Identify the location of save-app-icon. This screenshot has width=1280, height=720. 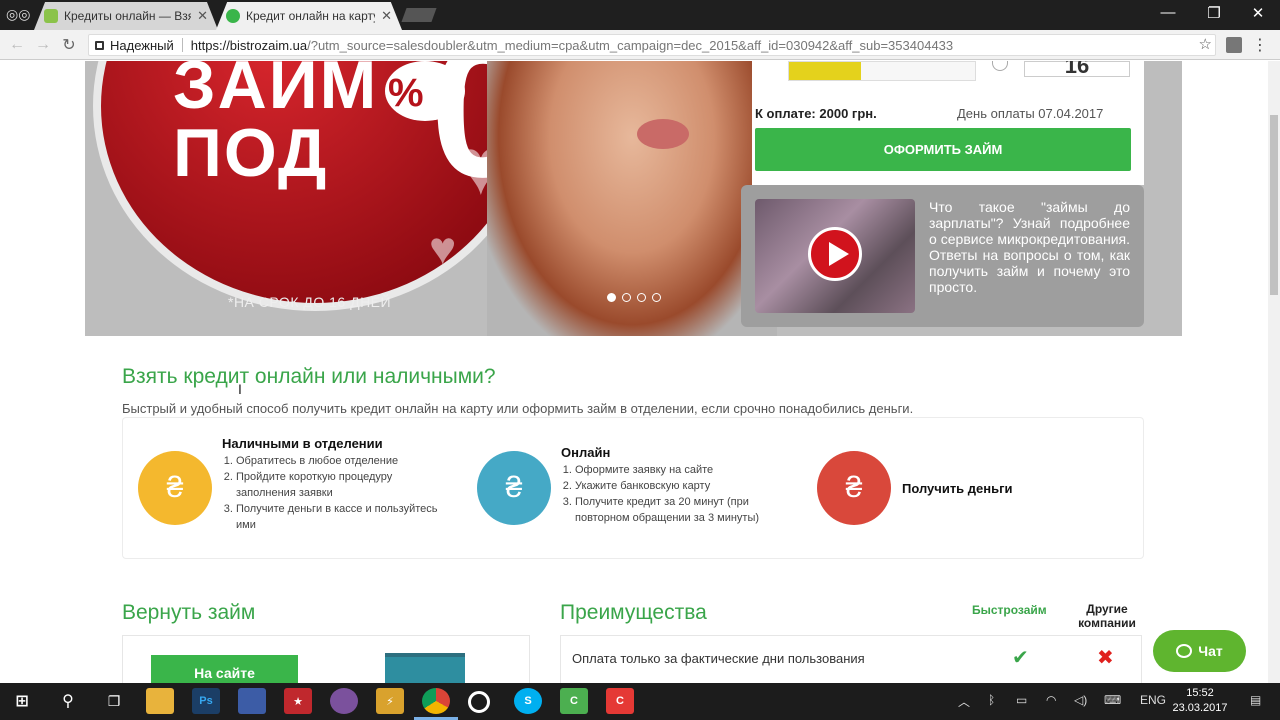
(252, 701).